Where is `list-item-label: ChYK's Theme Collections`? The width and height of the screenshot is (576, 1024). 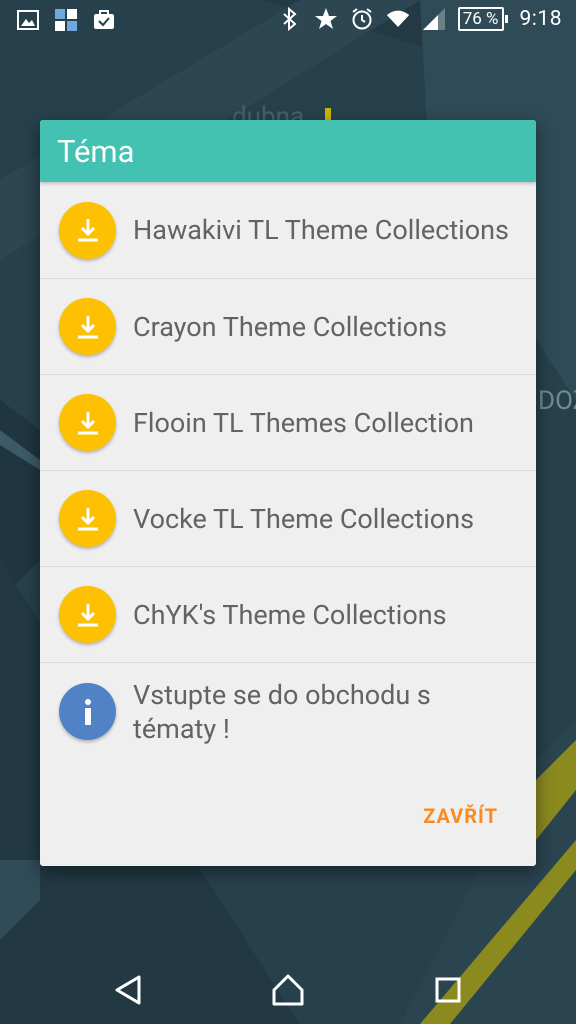 list-item-label: ChYK's Theme Collections is located at coordinates (290, 614).